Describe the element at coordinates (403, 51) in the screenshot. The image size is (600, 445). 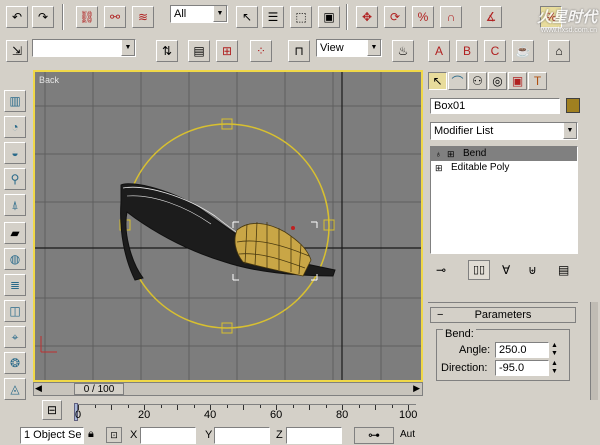
I see `render-scene-icon: ♨` at that location.